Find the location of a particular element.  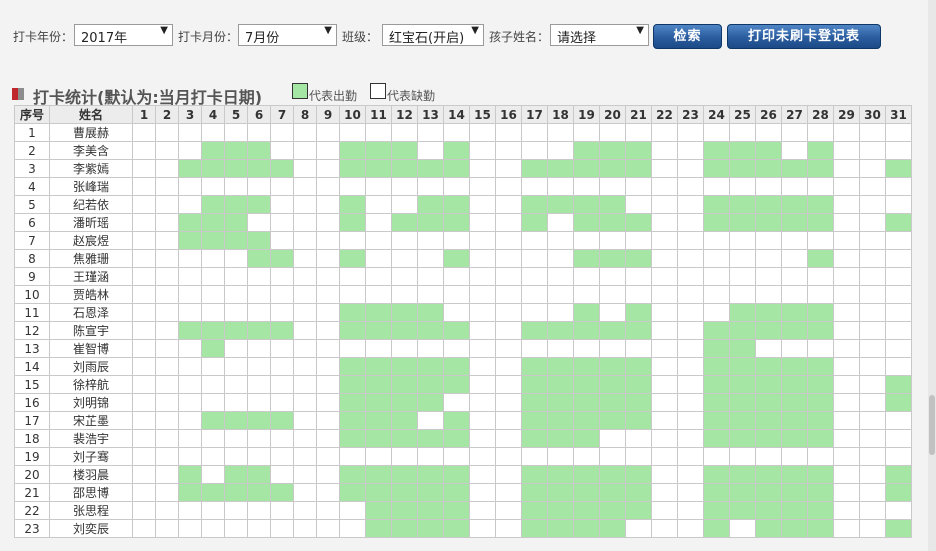

student-name: 刘奕辰 is located at coordinates (91, 528).